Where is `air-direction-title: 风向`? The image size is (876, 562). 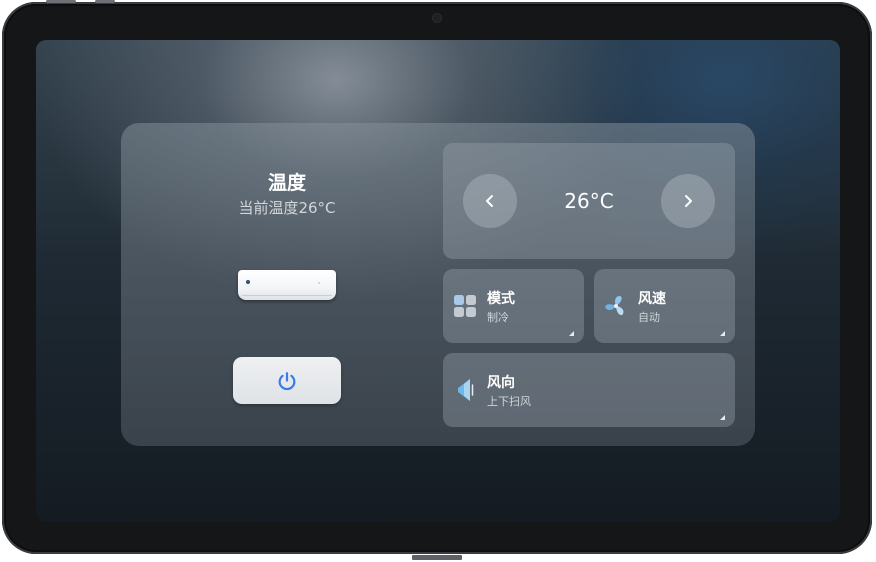
air-direction-title: 风向 is located at coordinates (501, 383).